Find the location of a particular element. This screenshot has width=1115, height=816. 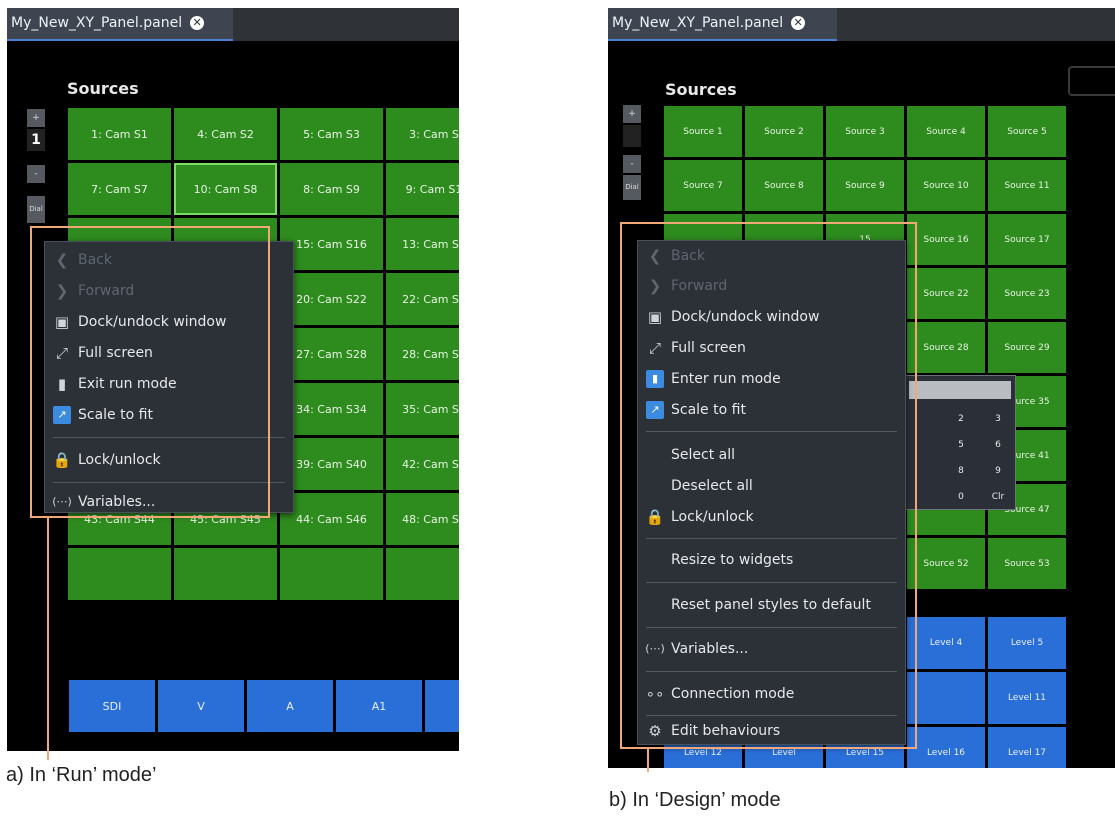

keypad-key: Clr is located at coordinates (998, 496).